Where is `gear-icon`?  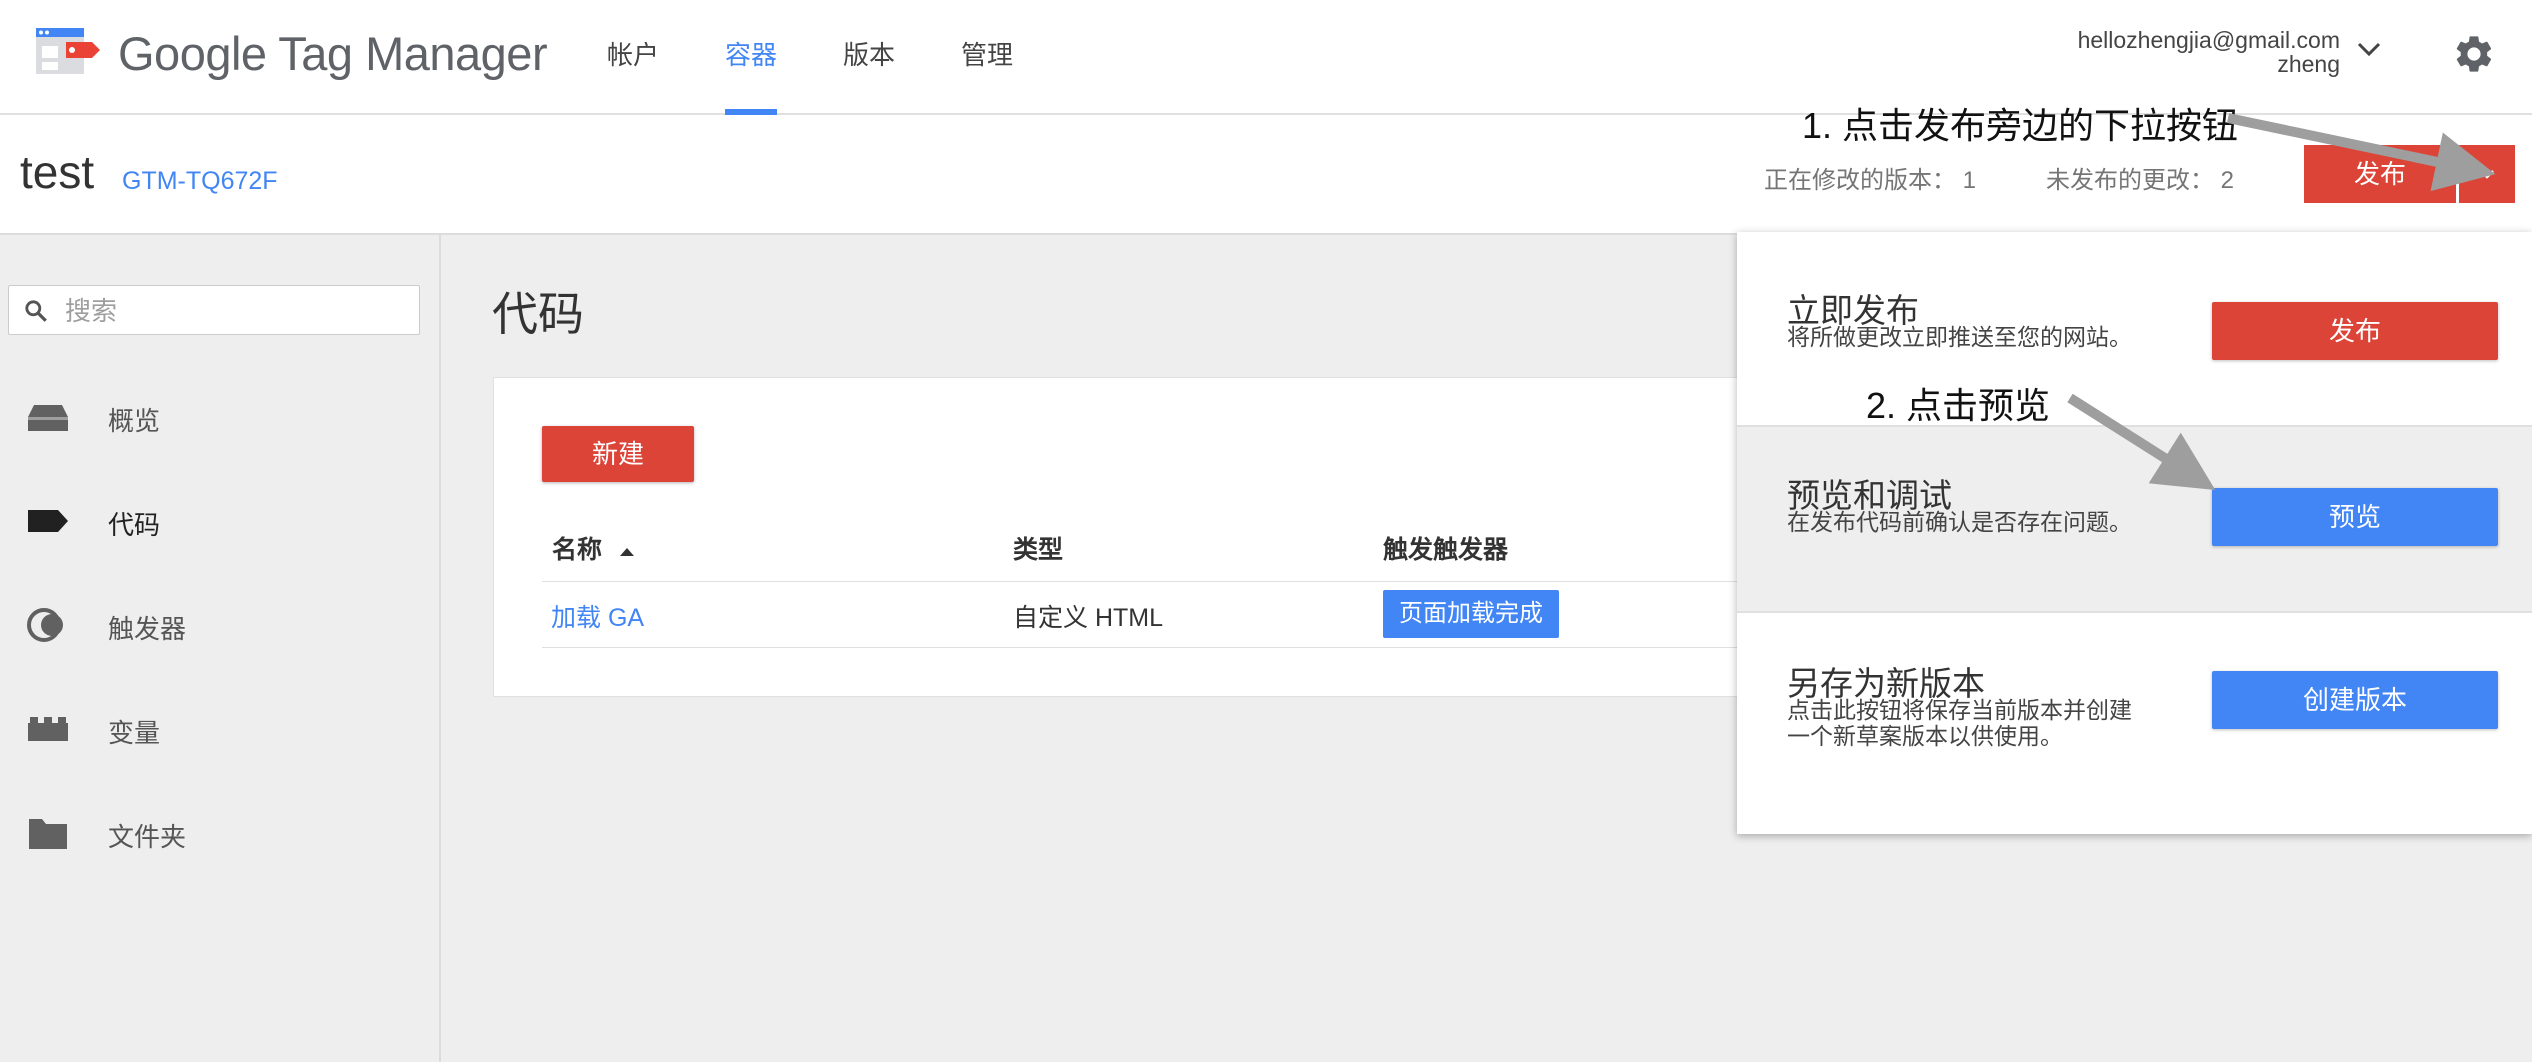 gear-icon is located at coordinates (2474, 54).